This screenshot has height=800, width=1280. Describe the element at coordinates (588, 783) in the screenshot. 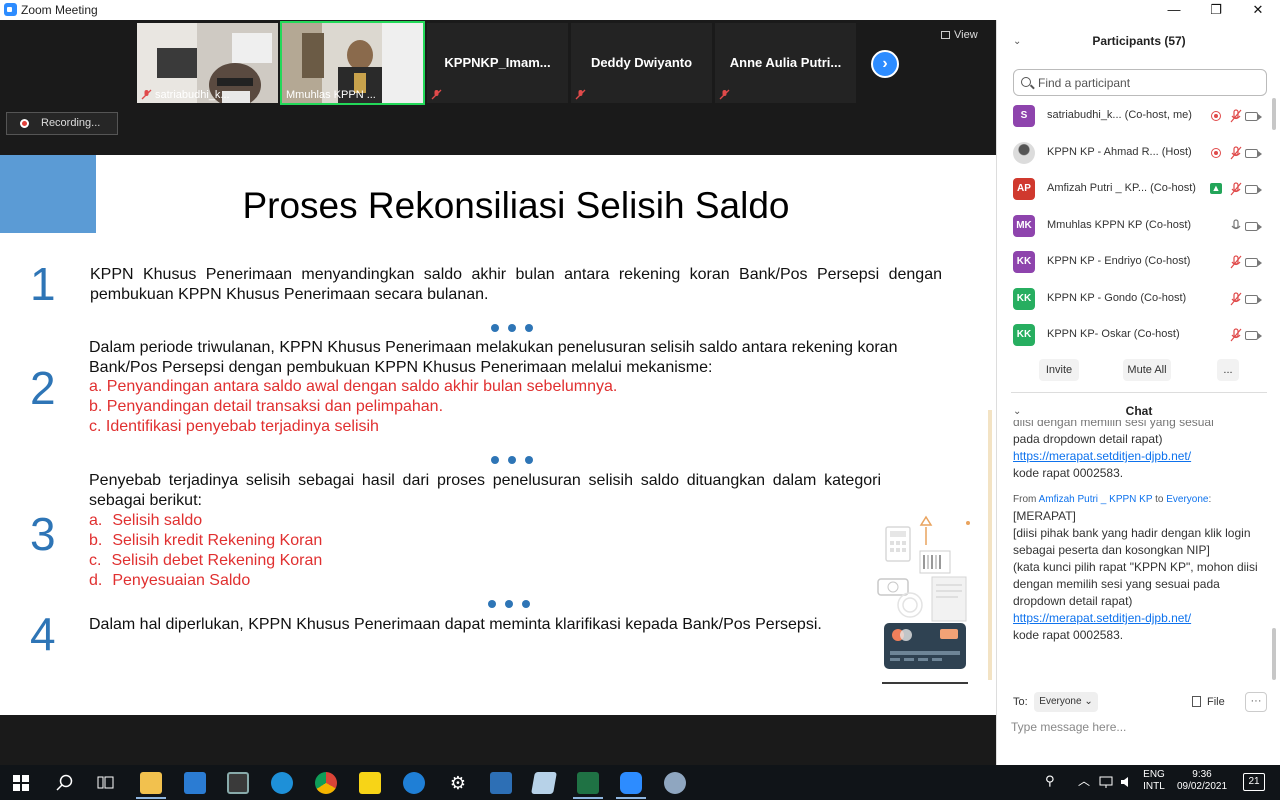

I see `excel-icon` at that location.